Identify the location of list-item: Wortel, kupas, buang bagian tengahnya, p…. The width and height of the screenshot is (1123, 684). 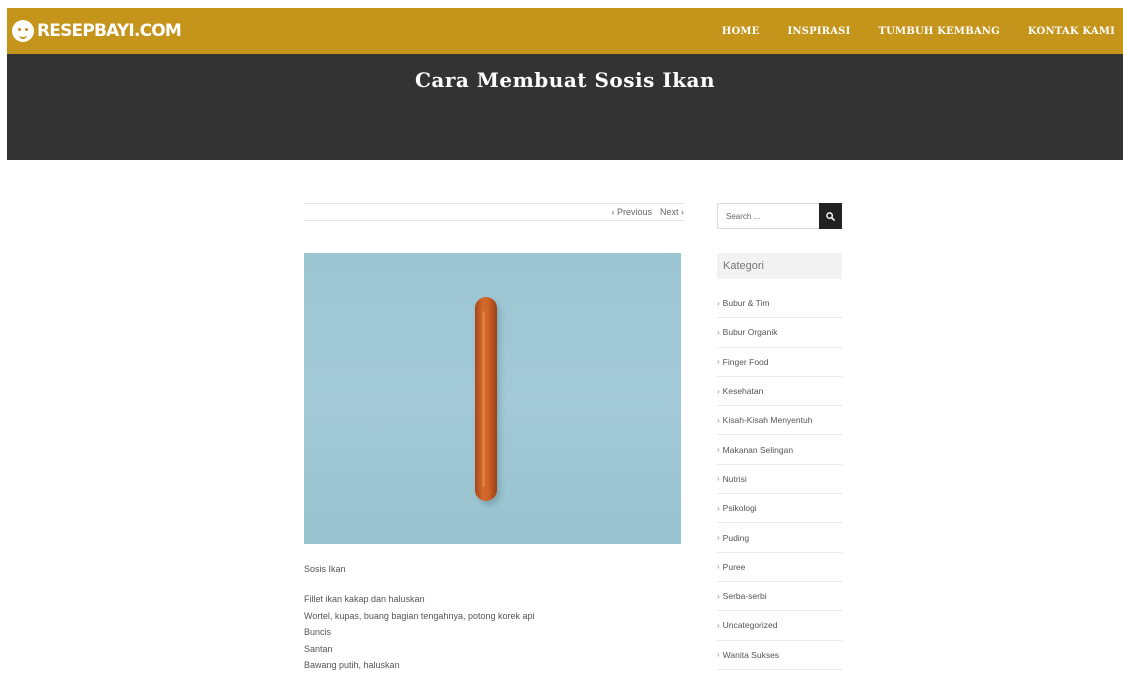
(419, 615).